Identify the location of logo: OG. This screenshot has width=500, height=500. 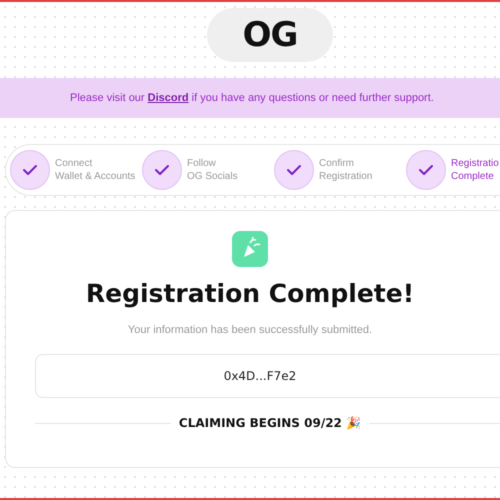
(270, 35).